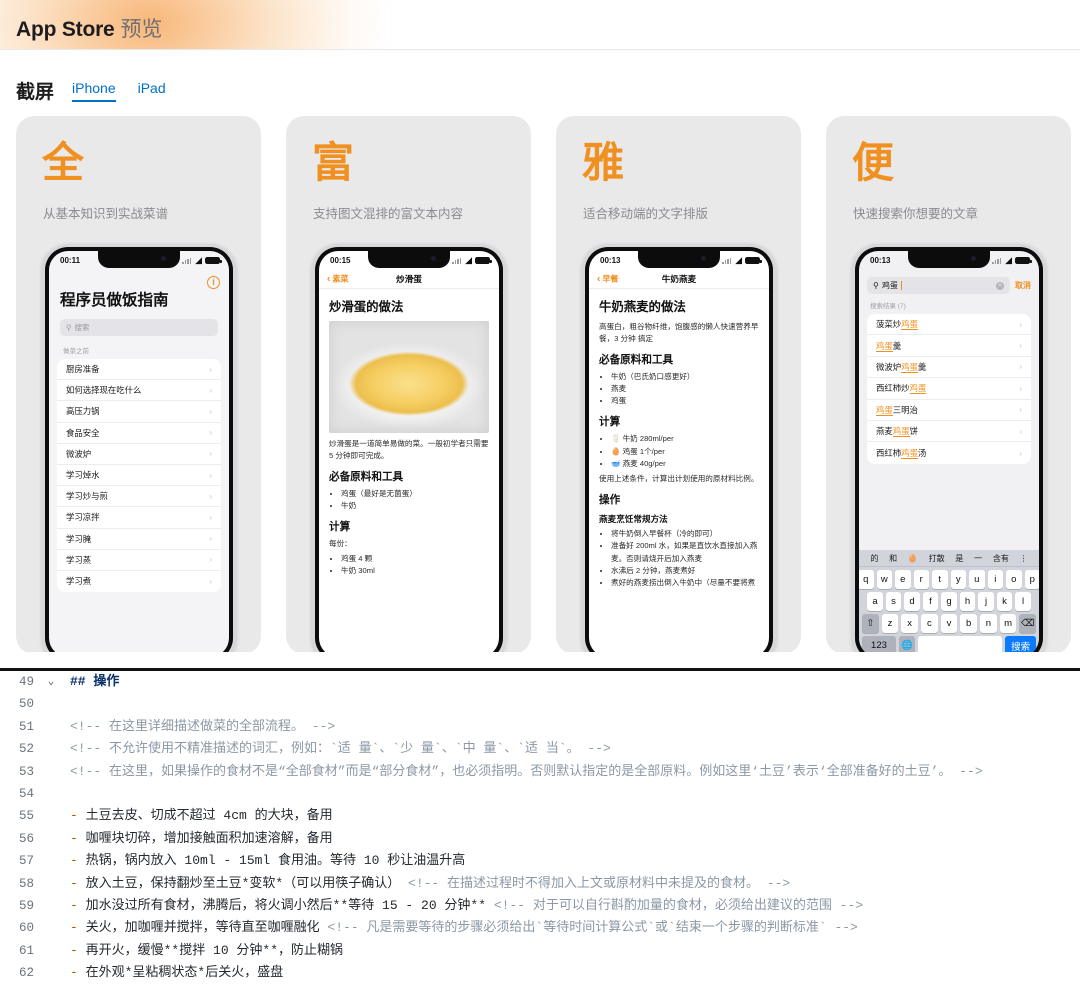  I want to click on key-h: h, so click(967, 601).